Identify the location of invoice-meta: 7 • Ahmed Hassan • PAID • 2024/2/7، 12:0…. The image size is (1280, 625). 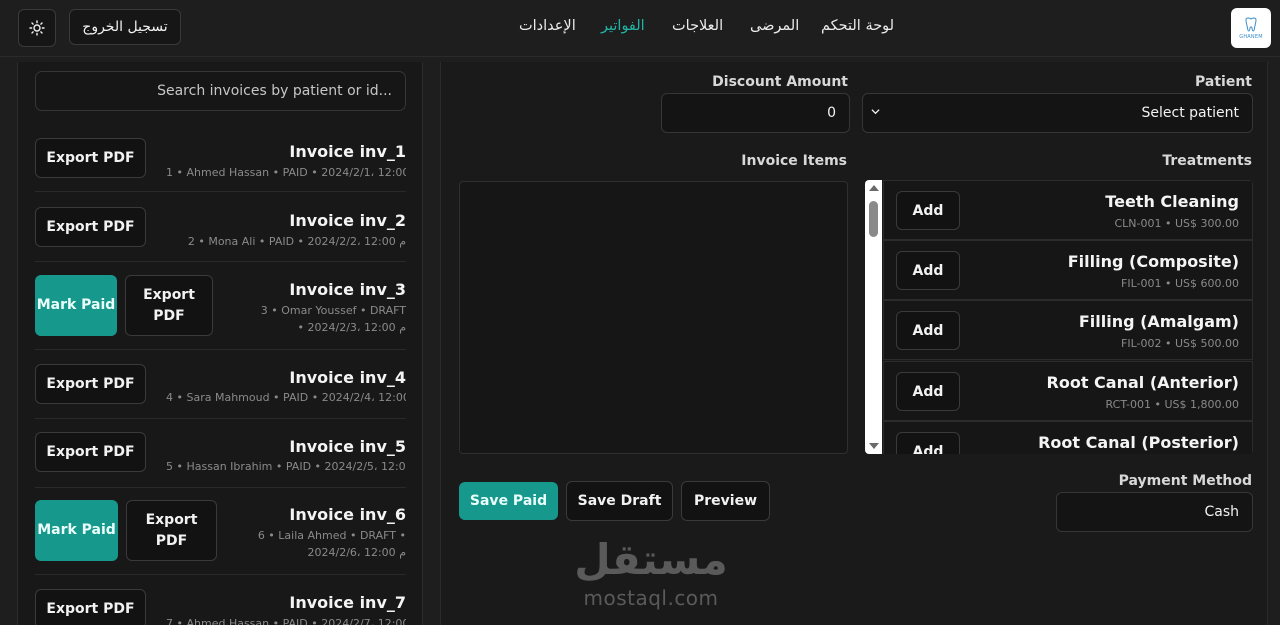
(286, 621).